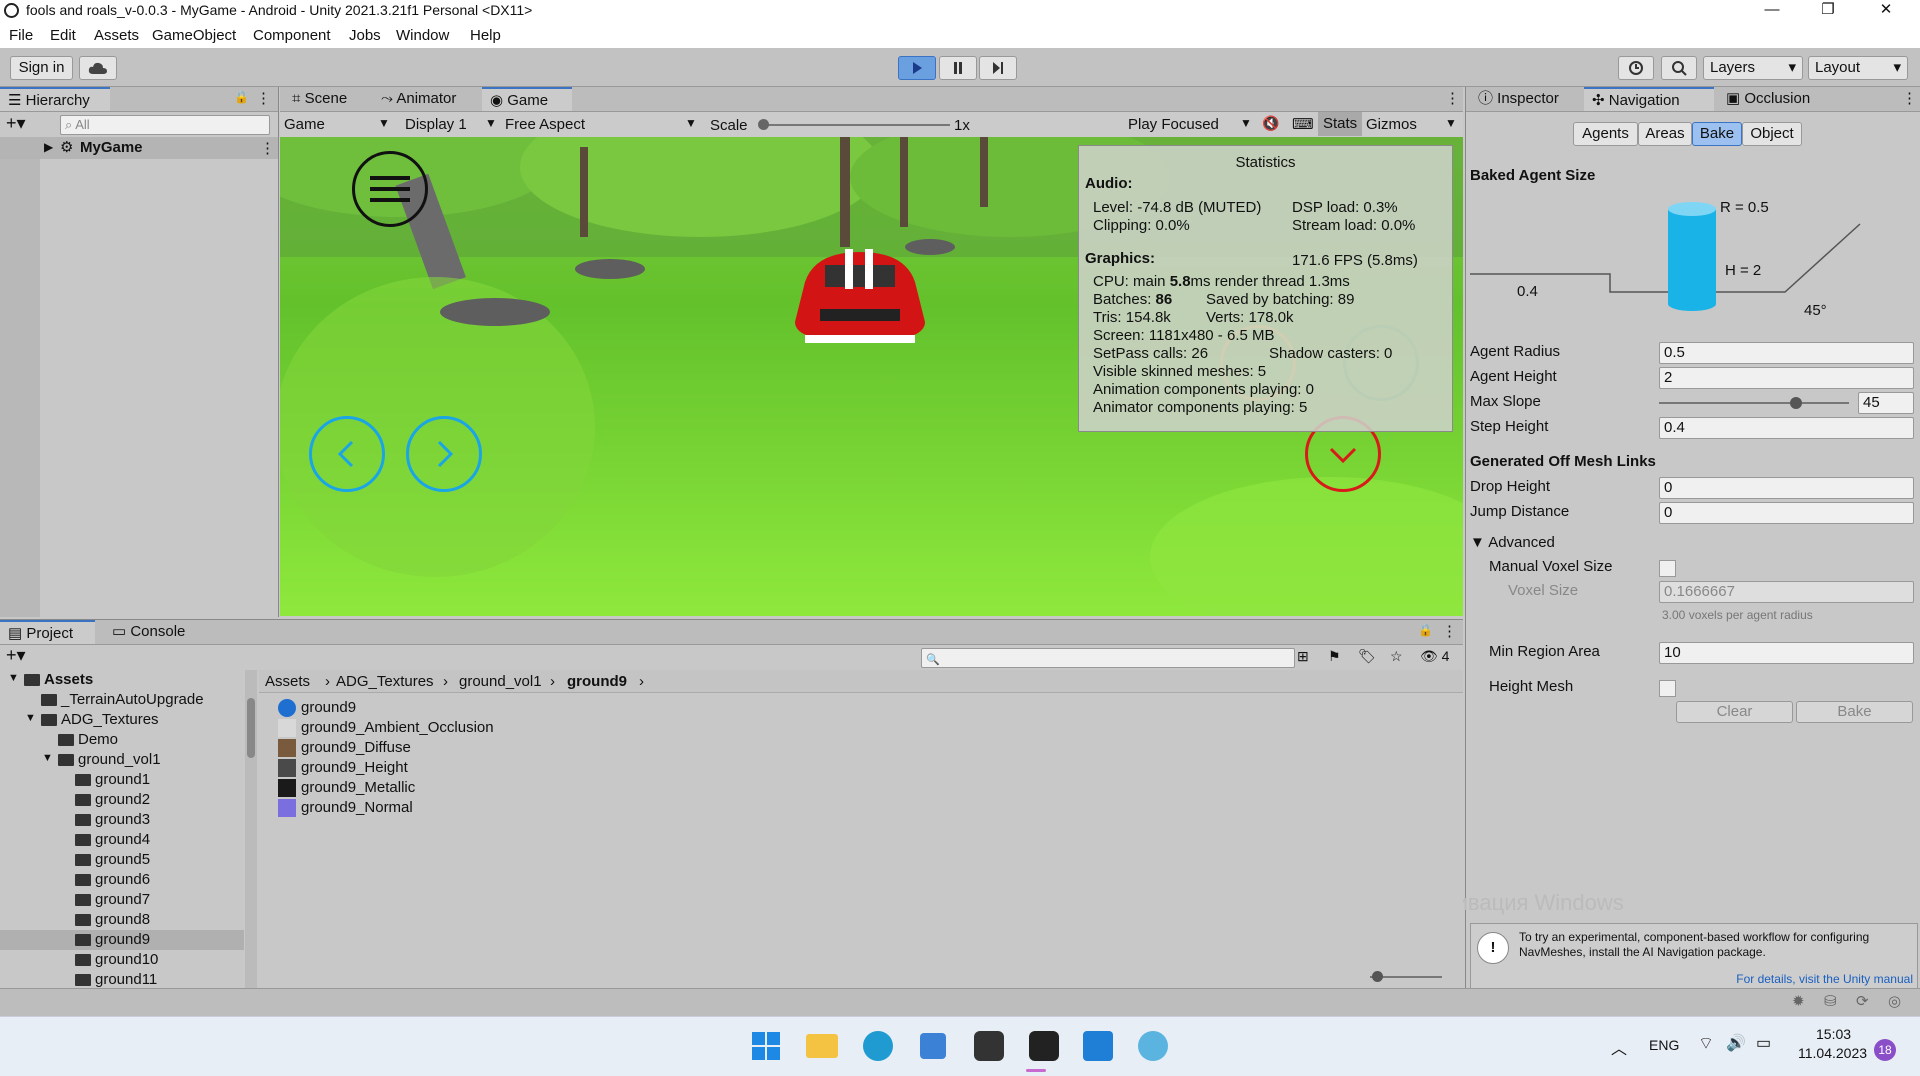 The image size is (1920, 1076). I want to click on max-slope-slider-handle, so click(1795, 403).